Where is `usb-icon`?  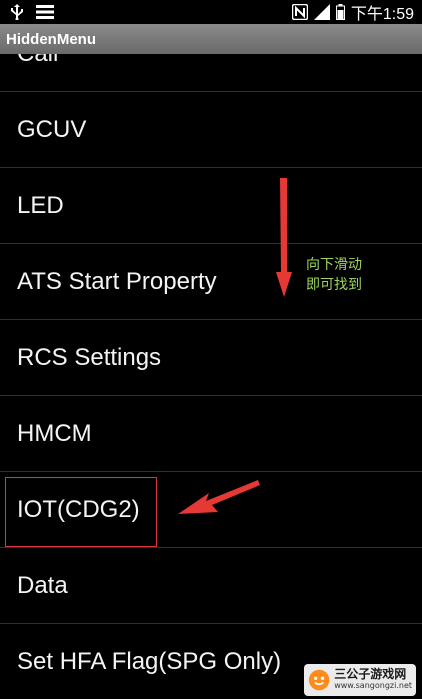 usb-icon is located at coordinates (17, 12).